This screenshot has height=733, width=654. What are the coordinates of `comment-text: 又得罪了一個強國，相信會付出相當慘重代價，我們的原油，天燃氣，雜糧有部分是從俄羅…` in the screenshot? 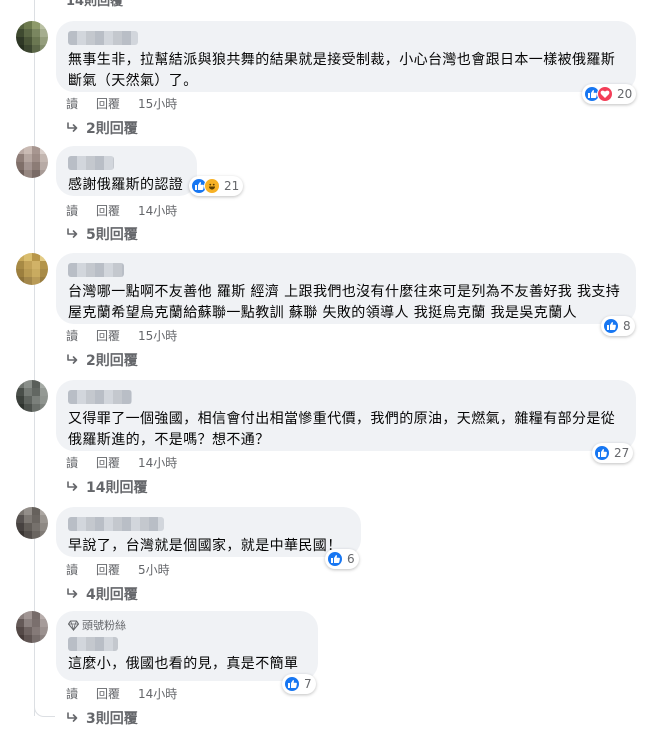 It's located at (342, 429).